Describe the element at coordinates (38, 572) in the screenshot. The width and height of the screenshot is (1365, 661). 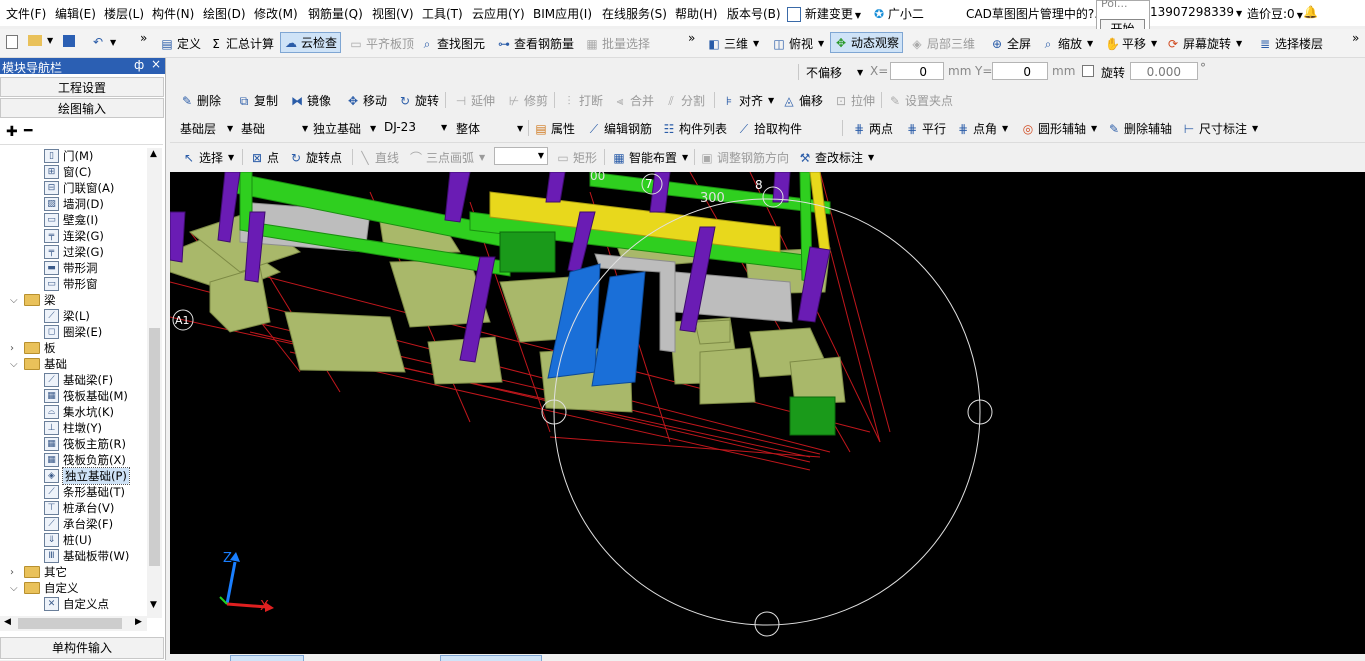
I see `tree-folder: › 其它` at that location.